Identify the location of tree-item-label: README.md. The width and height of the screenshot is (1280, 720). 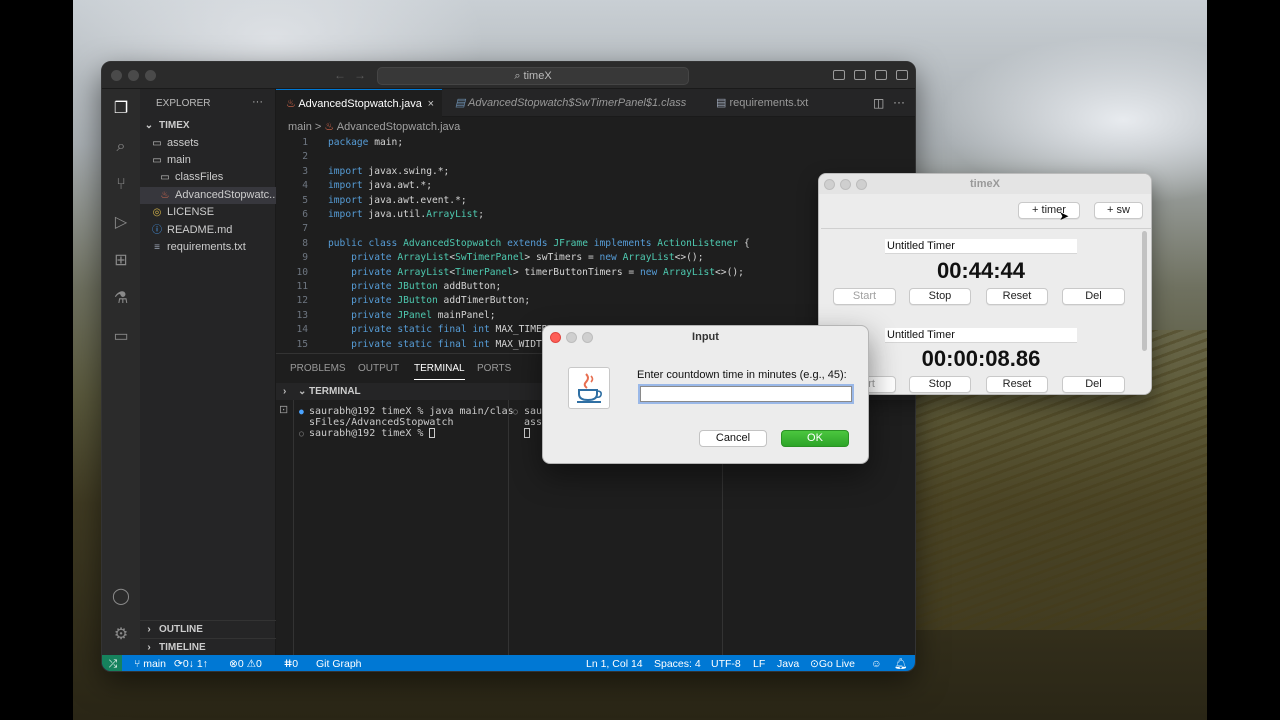
(200, 230).